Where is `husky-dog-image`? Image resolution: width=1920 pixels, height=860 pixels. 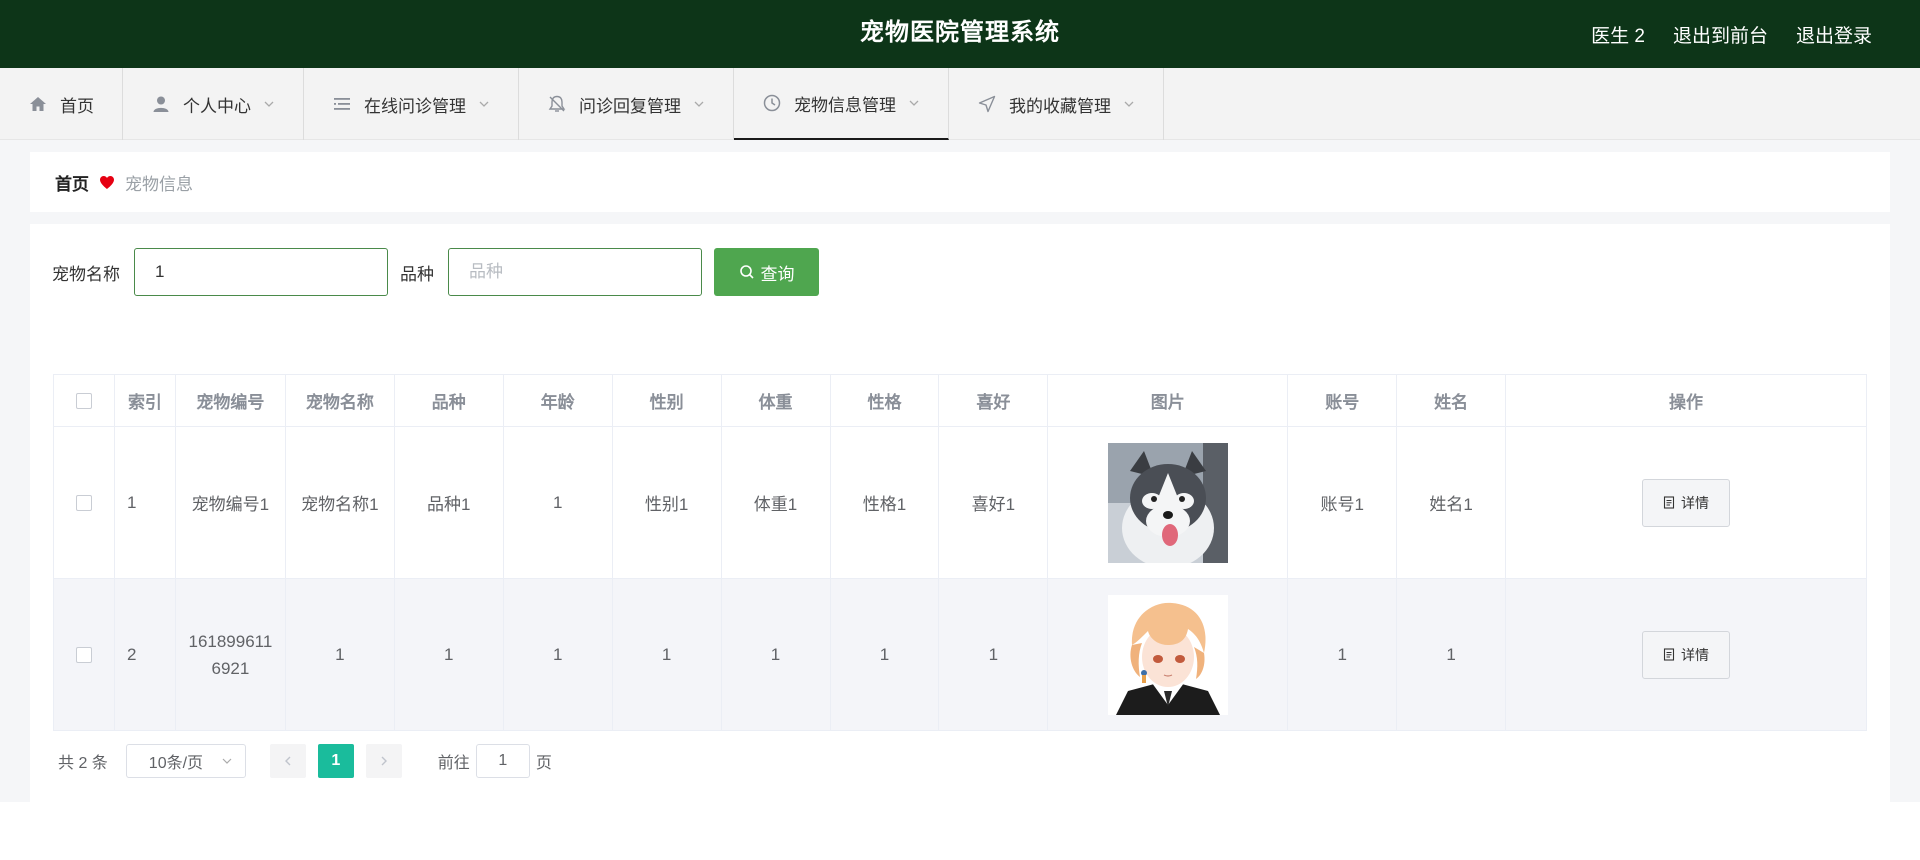 husky-dog-image is located at coordinates (1167, 502).